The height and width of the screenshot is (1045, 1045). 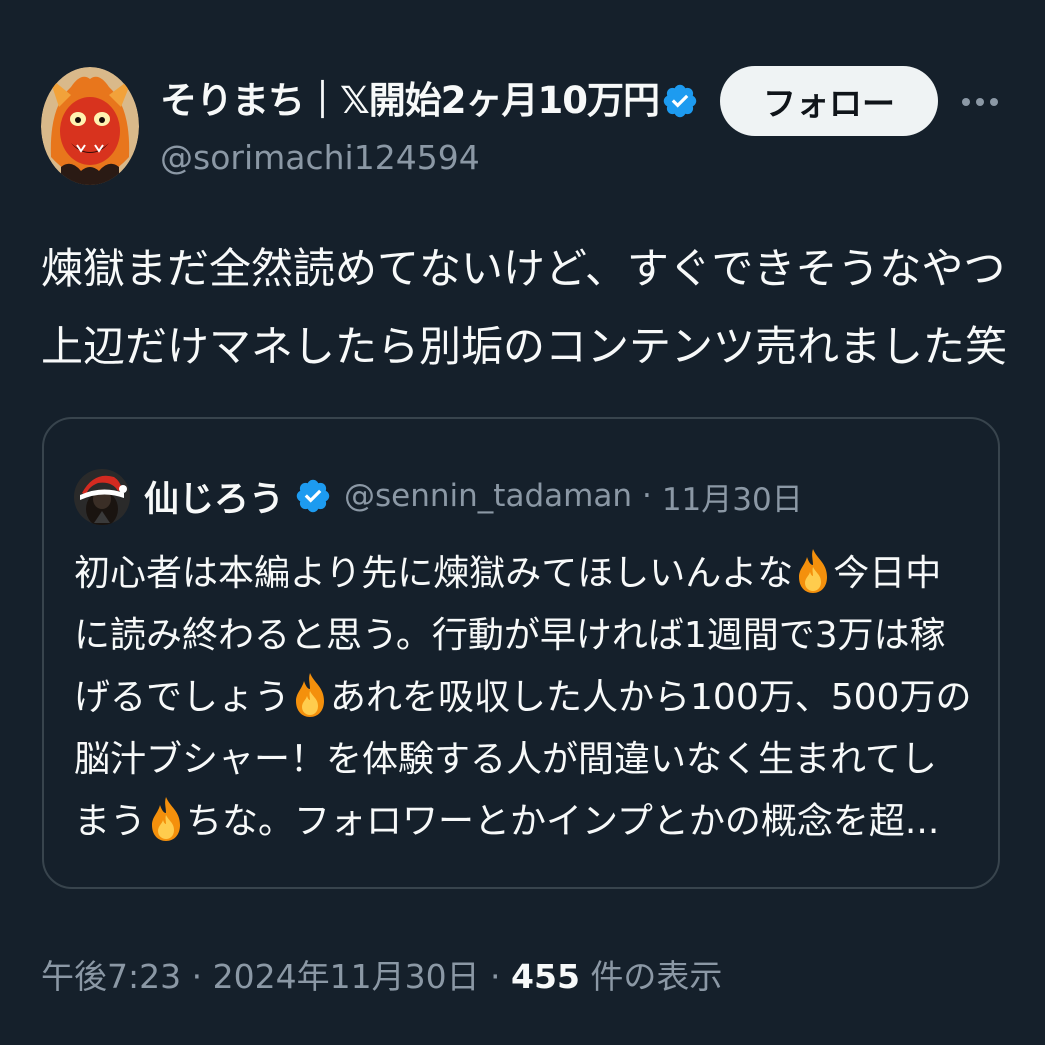 What do you see at coordinates (732, 496) in the screenshot?
I see `quote-date: 11月30日` at bounding box center [732, 496].